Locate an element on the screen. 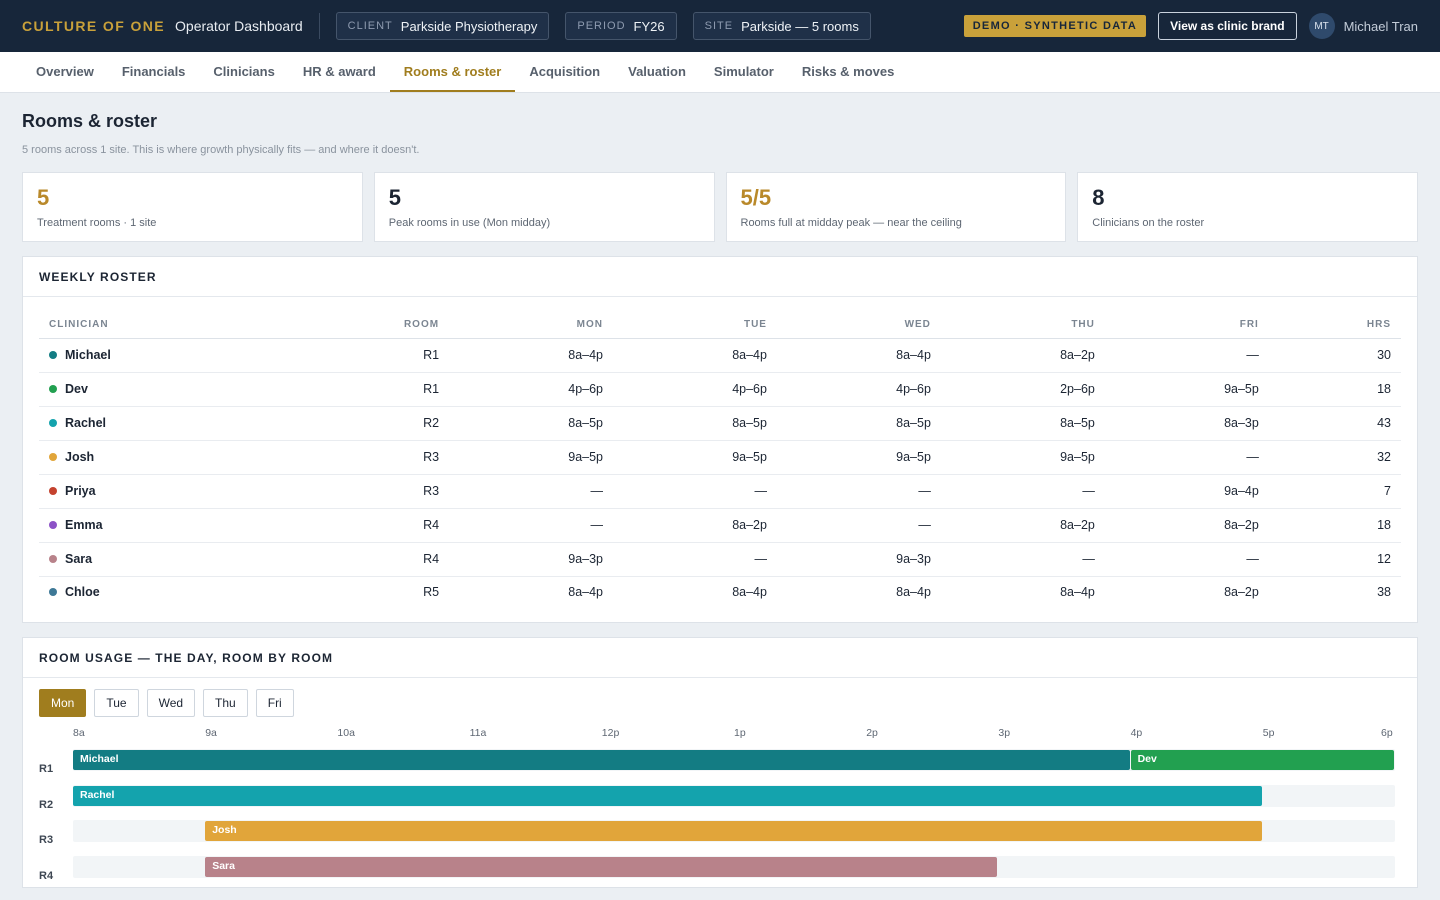  user-name: Michael Tran is located at coordinates (1381, 26).